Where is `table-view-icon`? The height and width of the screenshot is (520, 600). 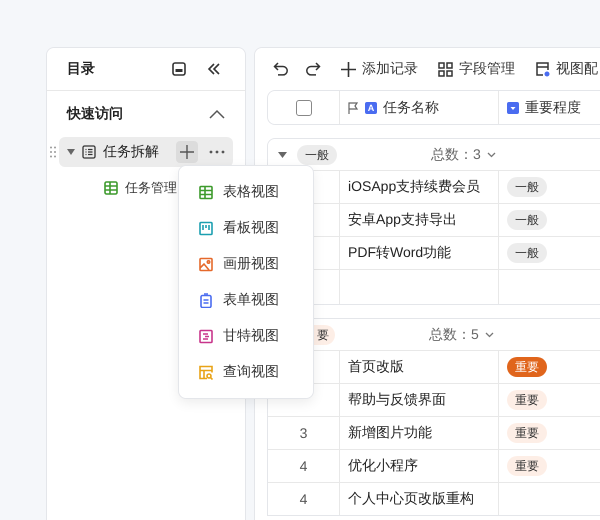
table-view-icon is located at coordinates (206, 192).